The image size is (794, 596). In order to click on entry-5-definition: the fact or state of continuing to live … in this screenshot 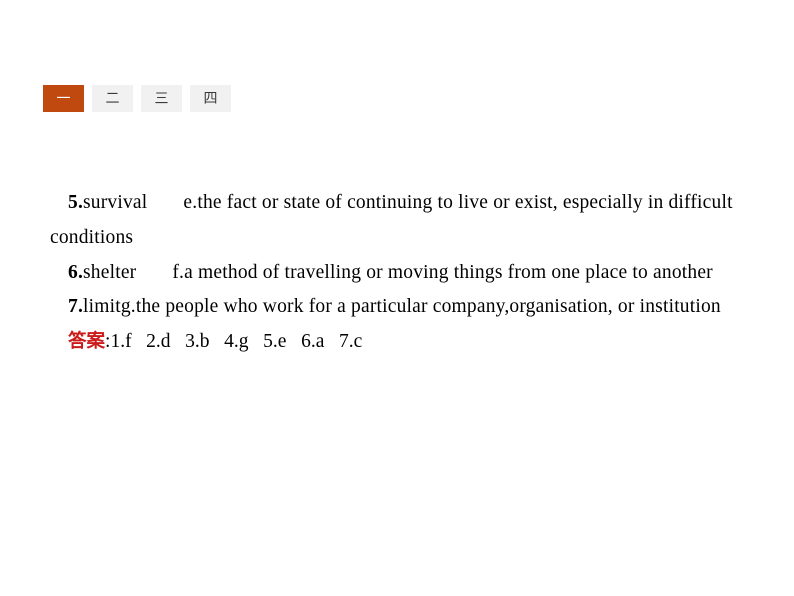, I will do `click(391, 220)`.